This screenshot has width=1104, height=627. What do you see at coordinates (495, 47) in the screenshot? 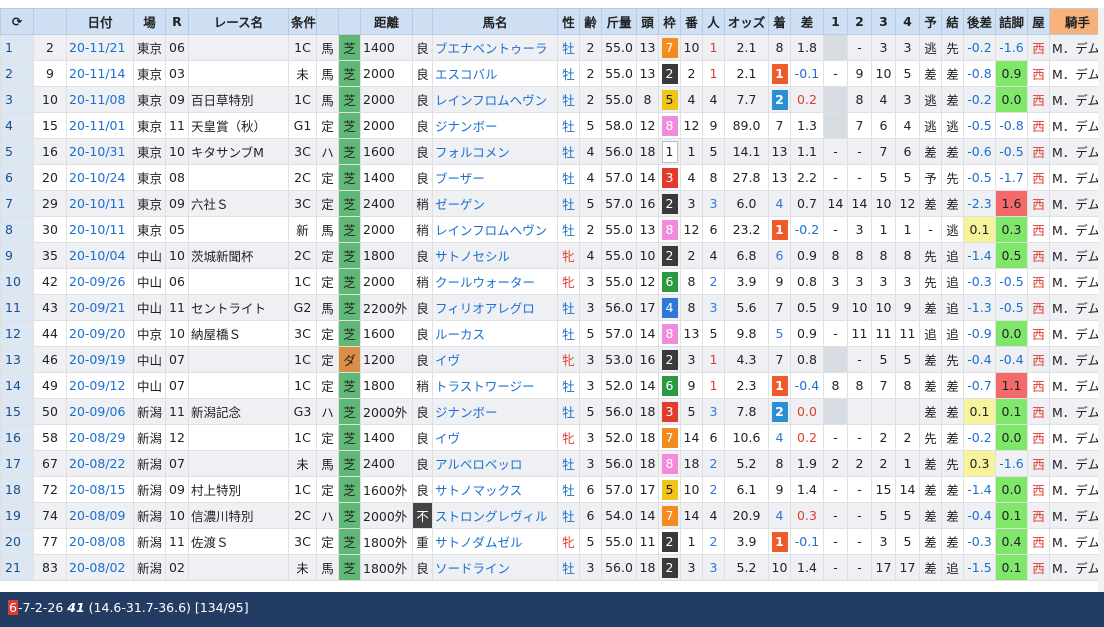
I see `cell-horse-name: ブエナベントゥーラ` at bounding box center [495, 47].